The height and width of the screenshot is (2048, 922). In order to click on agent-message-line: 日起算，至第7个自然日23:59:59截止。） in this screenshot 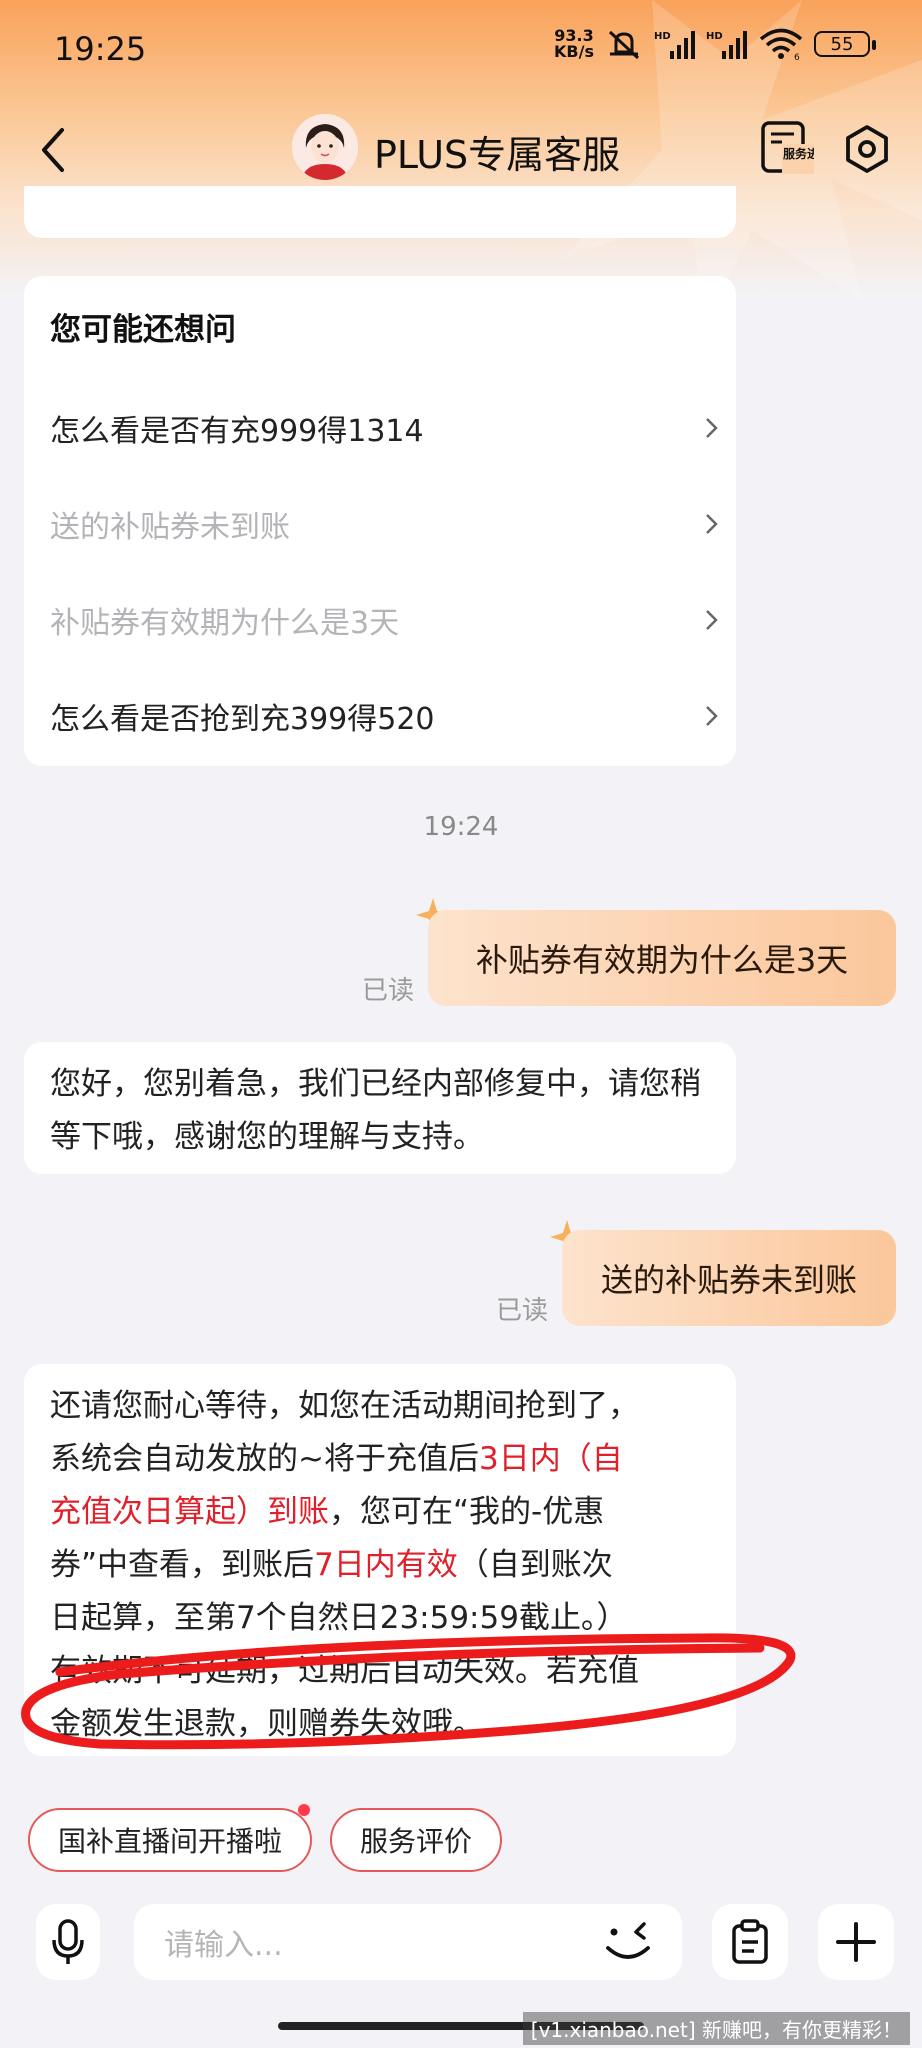, I will do `click(339, 1618)`.